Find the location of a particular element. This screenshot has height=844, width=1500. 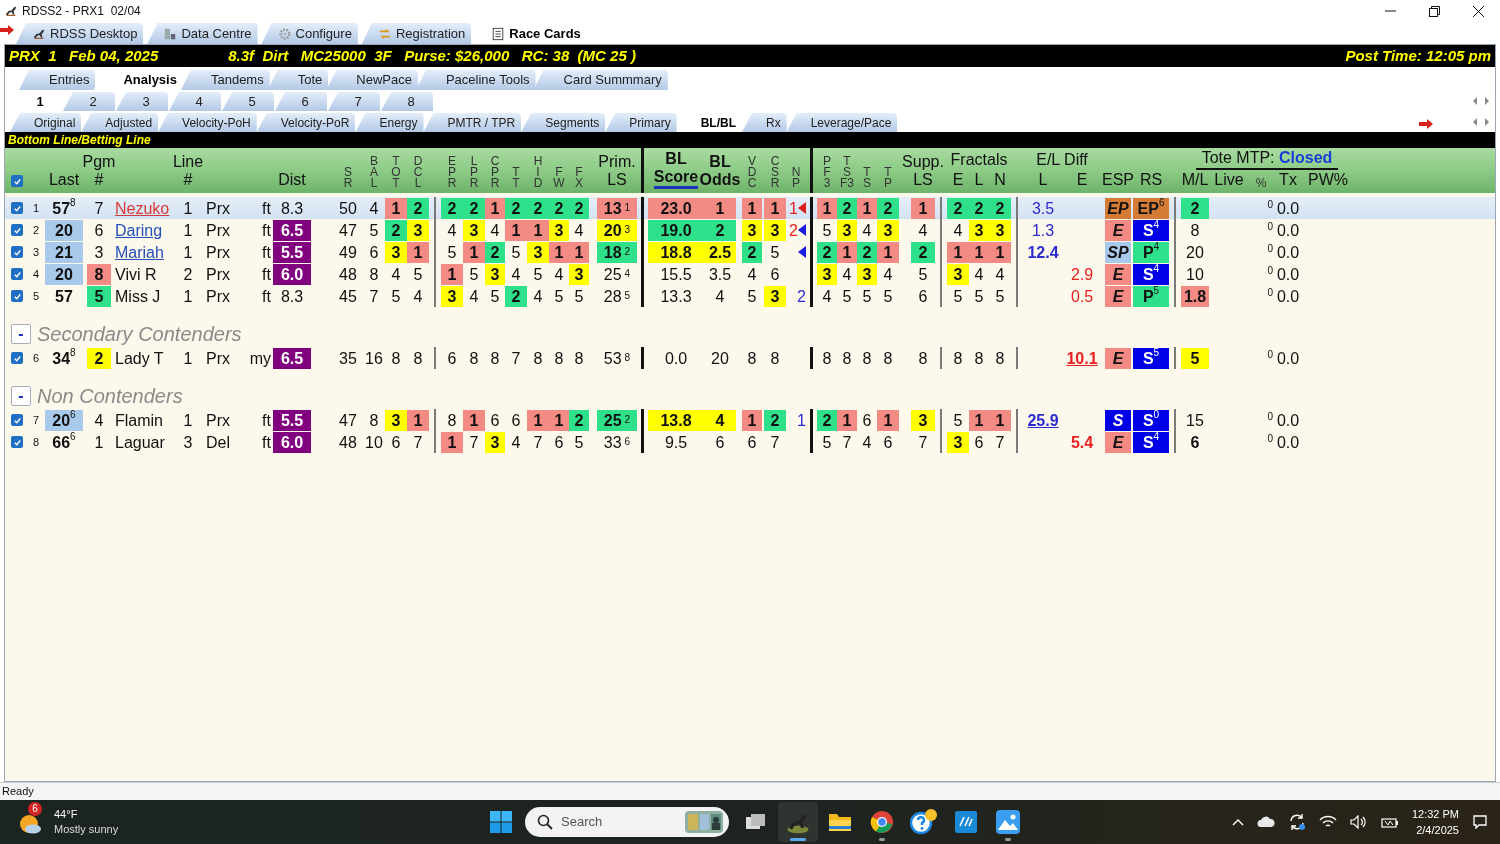

column-header: B A L is located at coordinates (374, 172).